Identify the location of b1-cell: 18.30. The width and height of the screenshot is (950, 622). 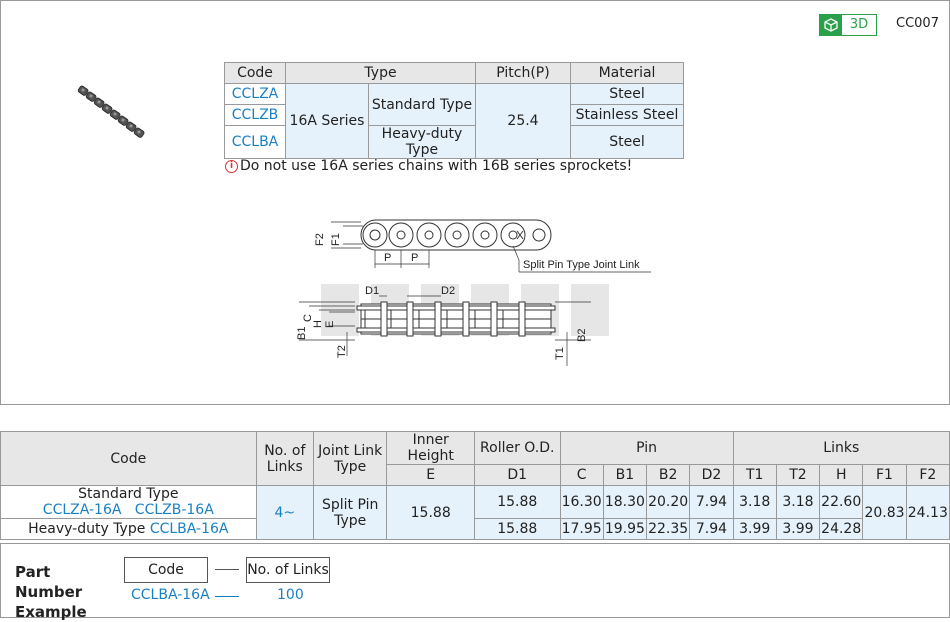
(625, 502).